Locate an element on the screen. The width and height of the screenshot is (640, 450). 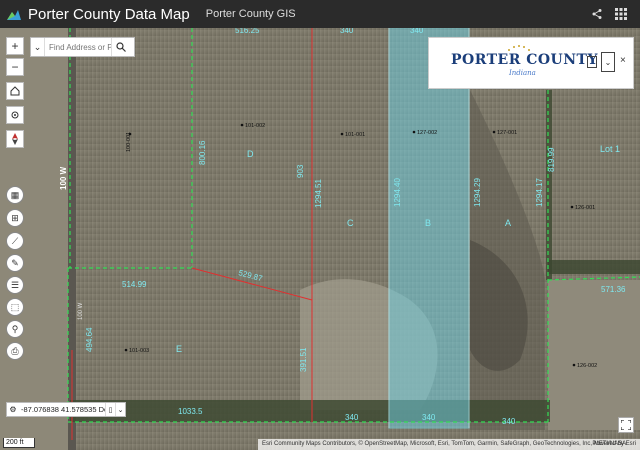
ruler-icon: ⟋ is located at coordinates (15, 240).